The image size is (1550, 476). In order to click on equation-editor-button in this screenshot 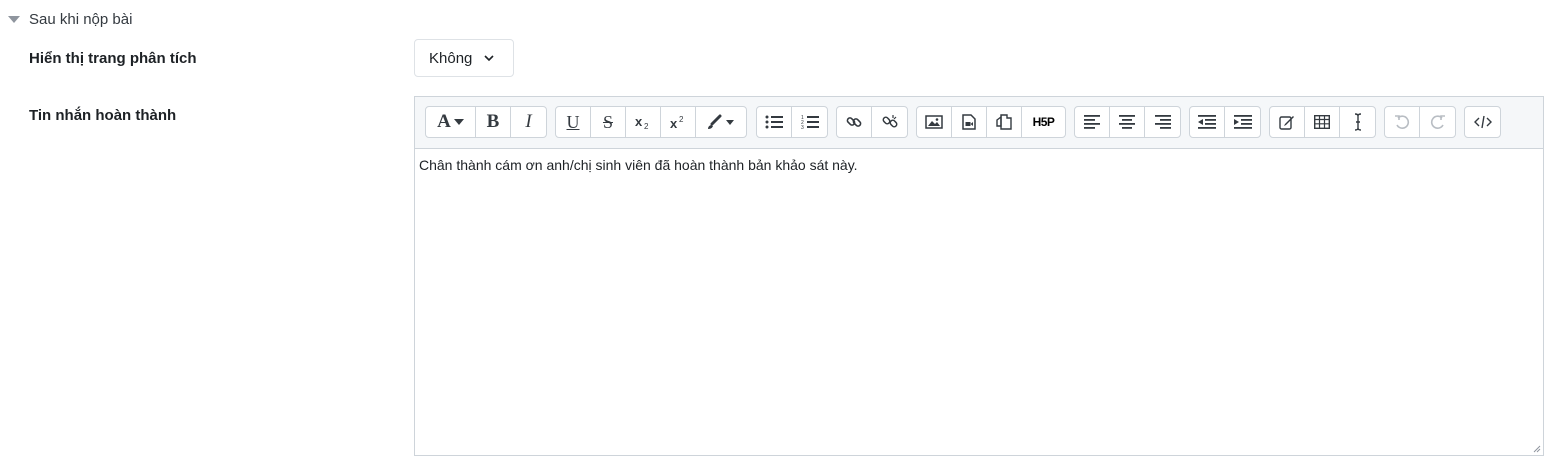, I will do `click(1287, 122)`.